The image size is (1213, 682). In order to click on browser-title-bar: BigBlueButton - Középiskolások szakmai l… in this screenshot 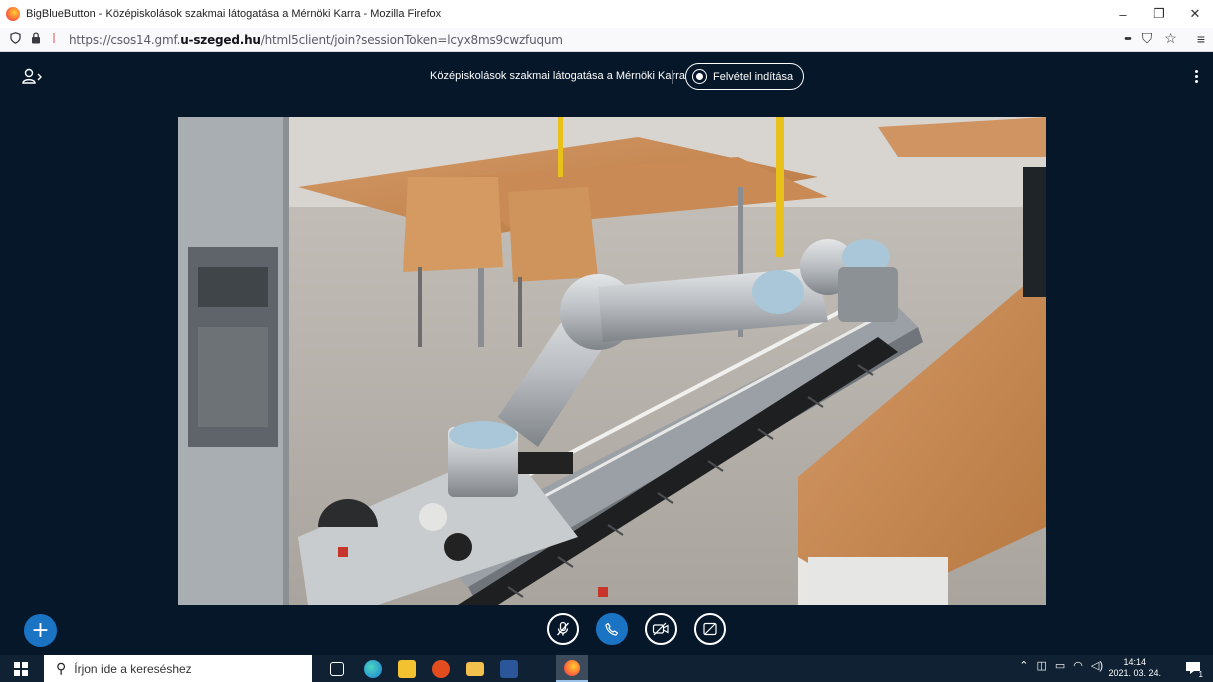, I will do `click(606, 14)`.